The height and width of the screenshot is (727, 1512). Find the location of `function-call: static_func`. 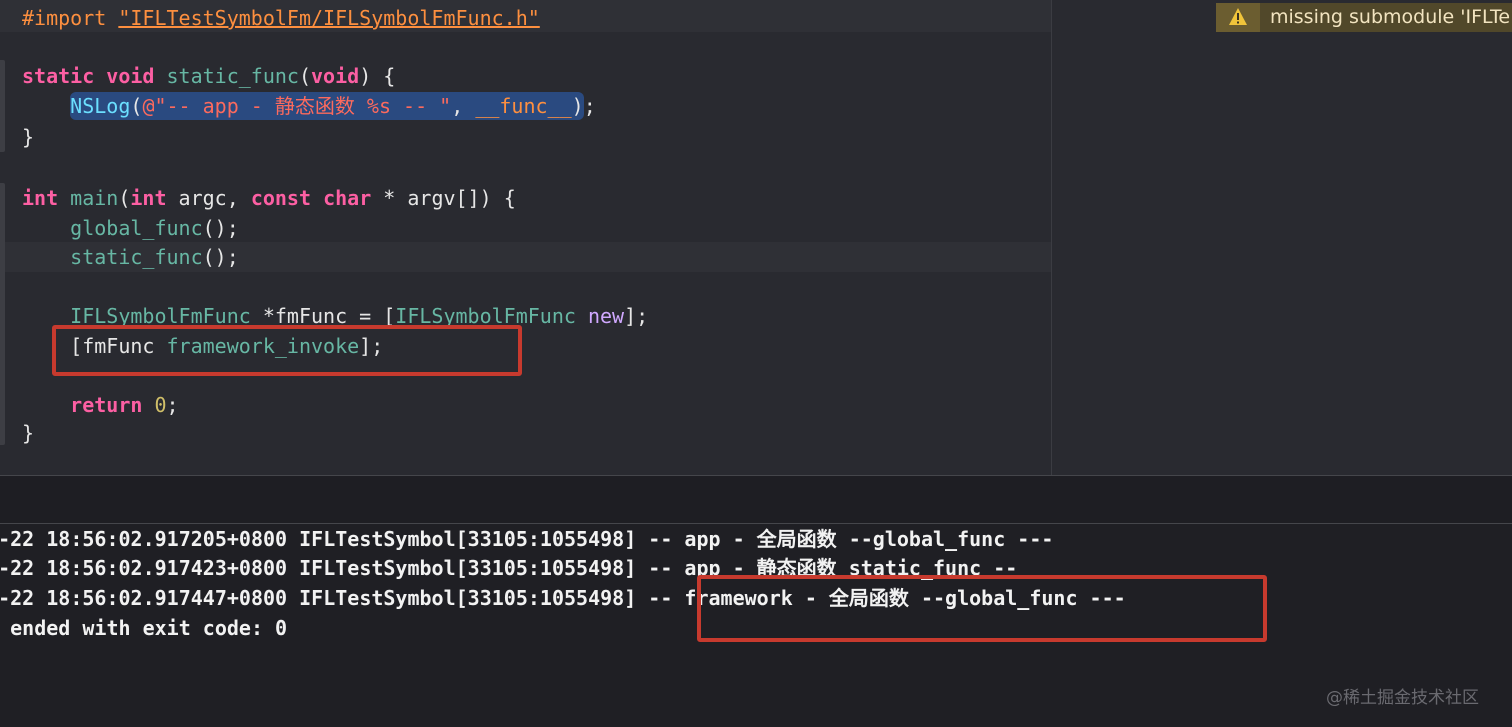

function-call: static_func is located at coordinates (136, 257).